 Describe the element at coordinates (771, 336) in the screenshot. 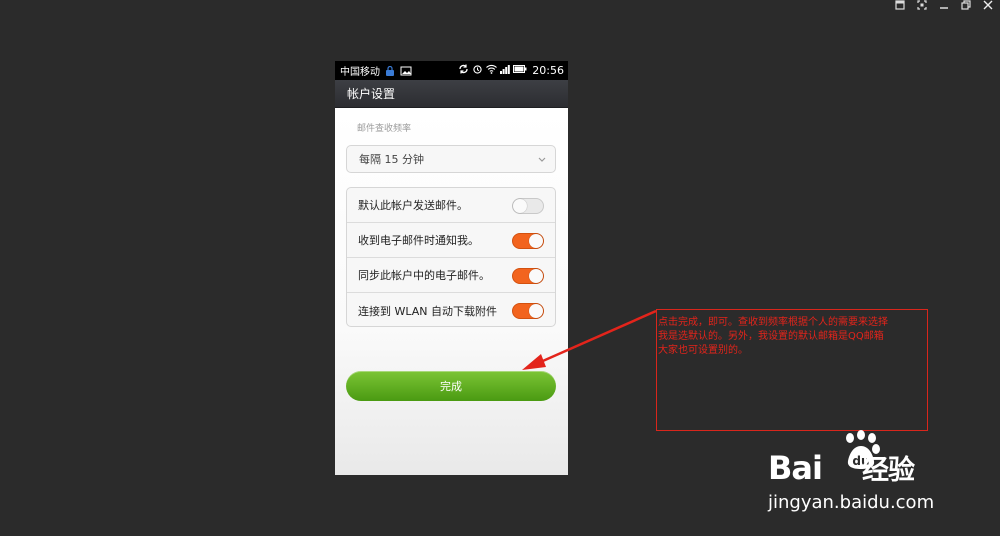

I see `annotation-line: 我是选默认的。另外，我设置的默认邮箱是QQ邮箱` at that location.